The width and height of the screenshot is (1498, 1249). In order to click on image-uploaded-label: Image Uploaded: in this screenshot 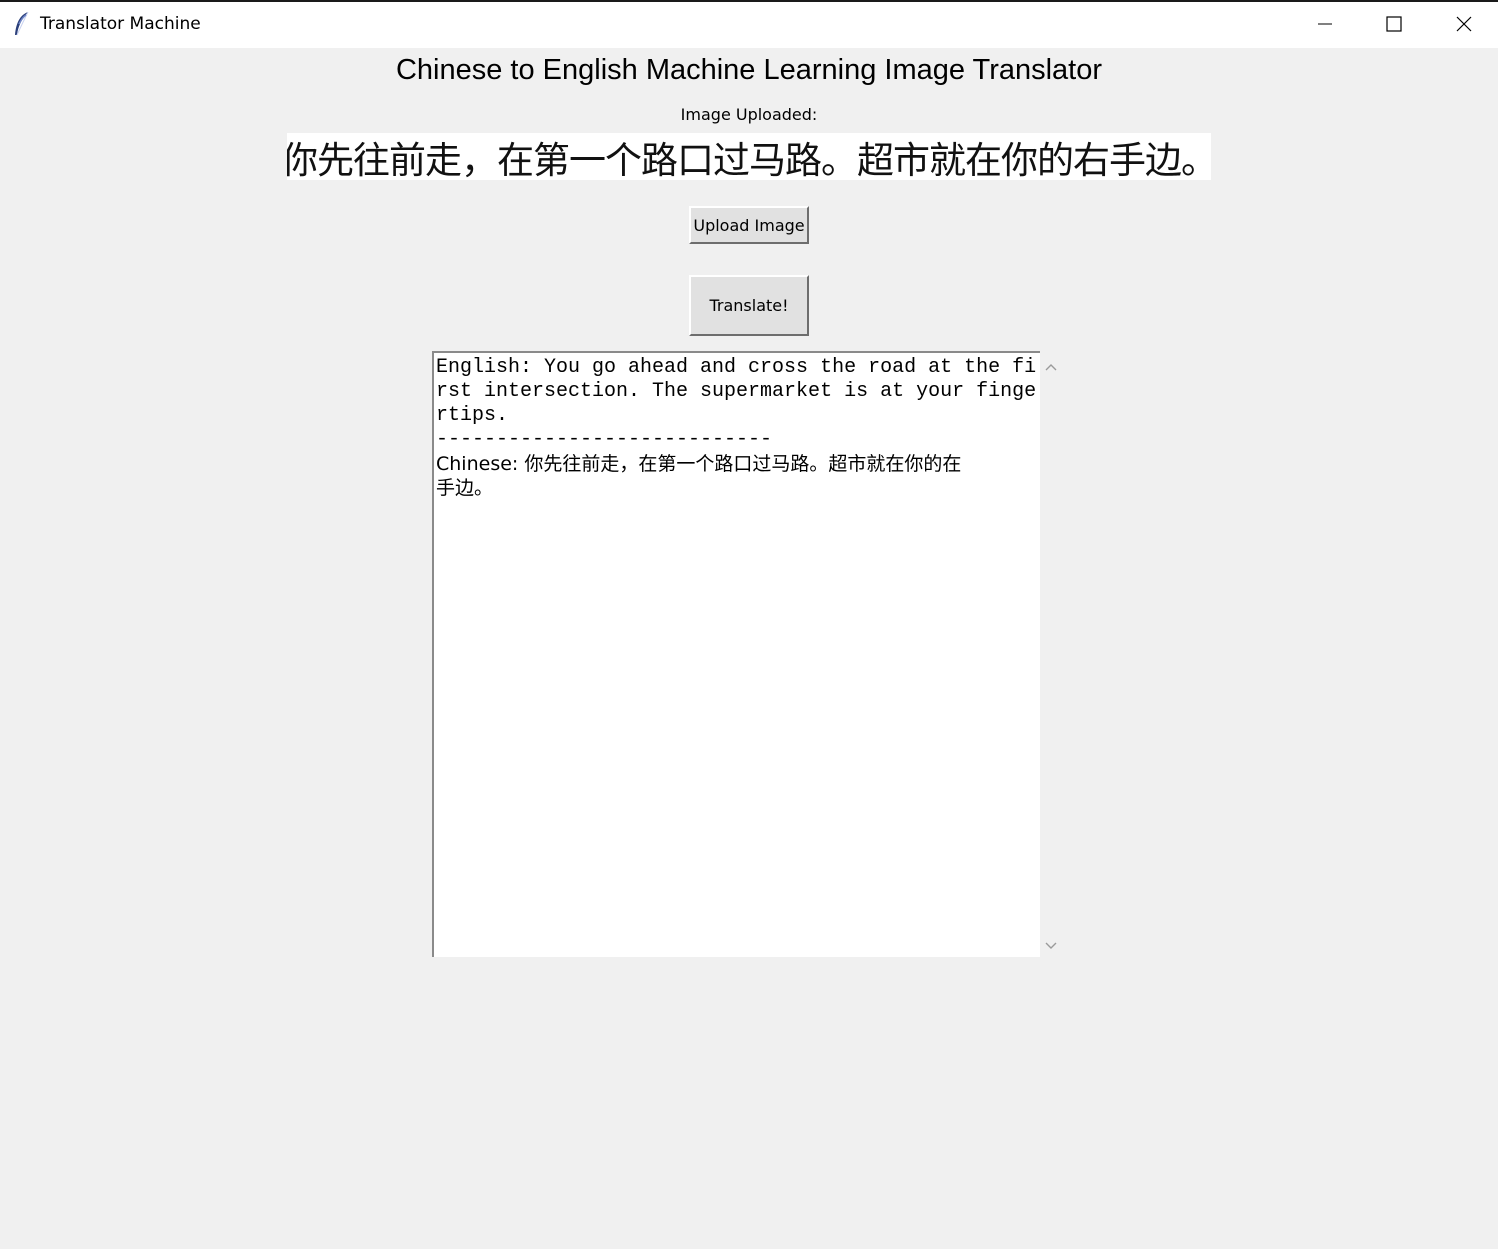, I will do `click(749, 114)`.